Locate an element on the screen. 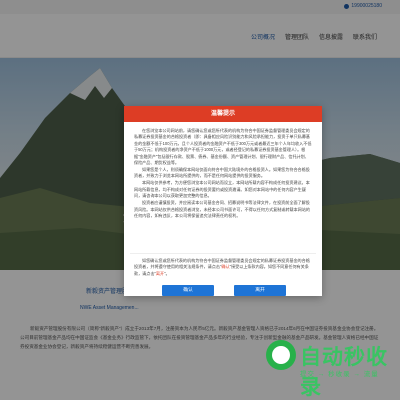 The width and height of the screenshot is (400, 400). confirm-highlight-agree: 确认 is located at coordinates (225, 267).